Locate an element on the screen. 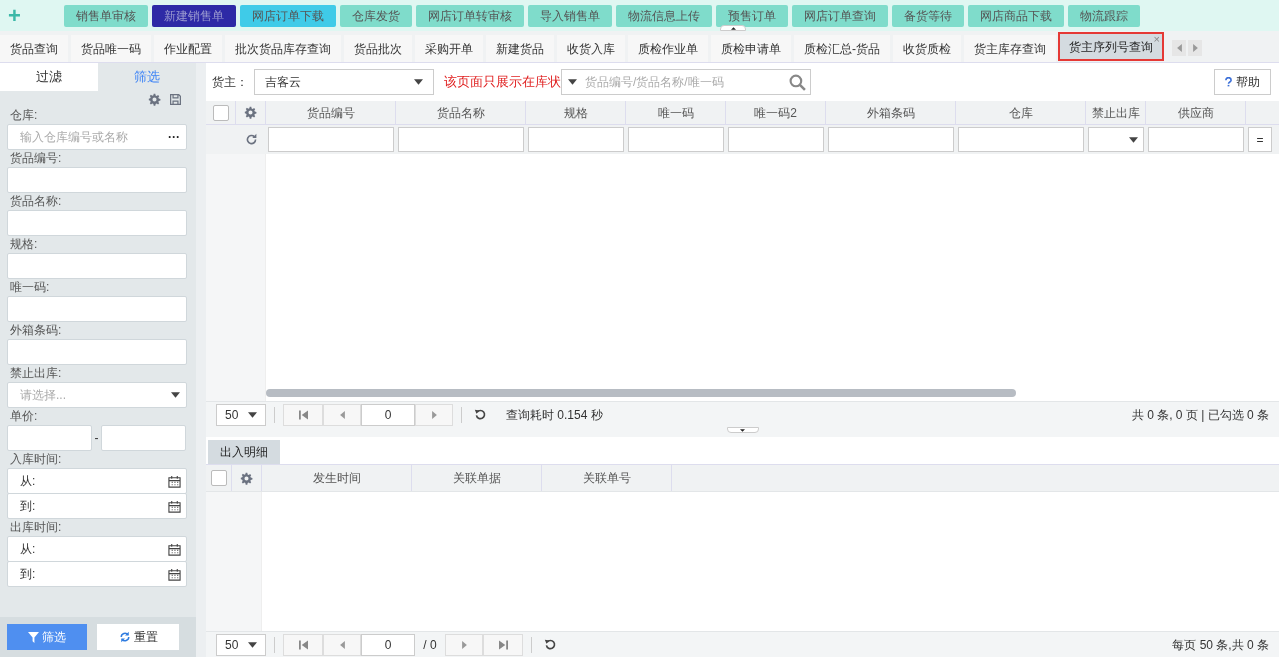  toolbar-button: 网店订单下载 is located at coordinates (288, 15).